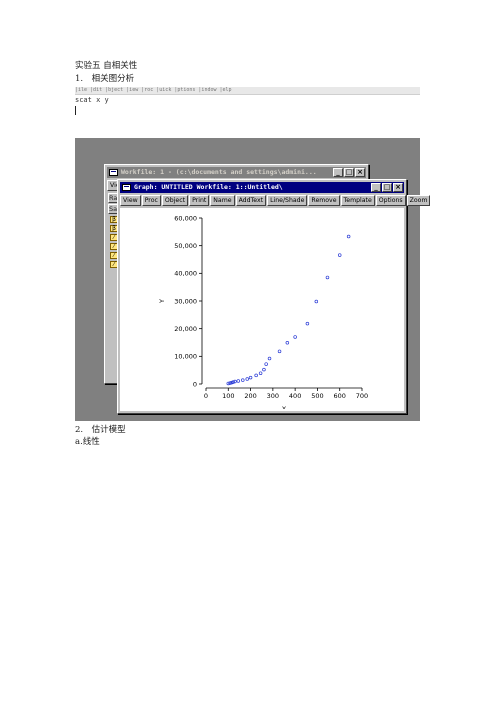  I want to click on options-button: Options, so click(390, 200).